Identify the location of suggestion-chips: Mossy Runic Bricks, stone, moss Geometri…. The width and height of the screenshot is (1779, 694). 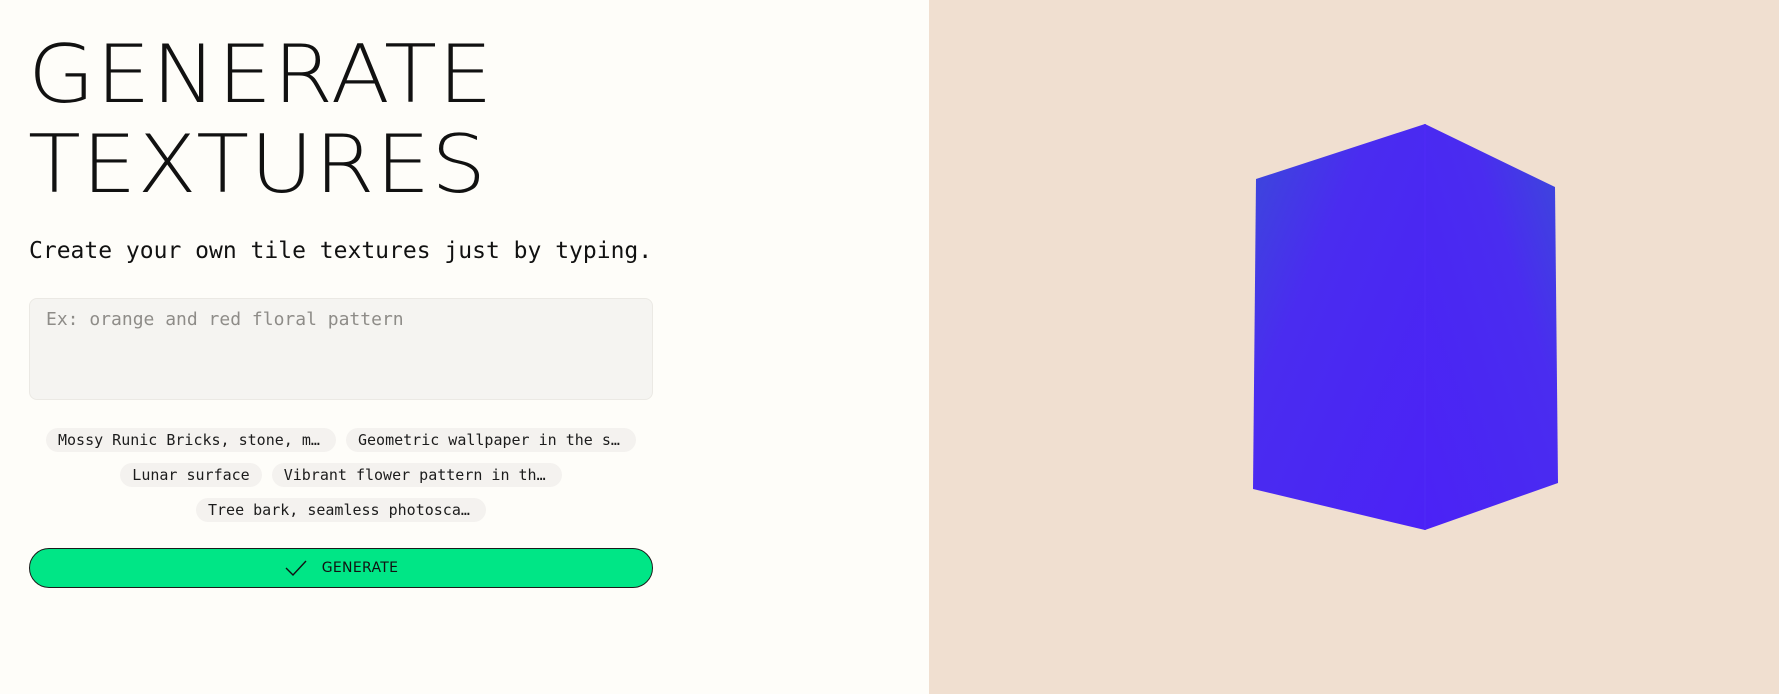
(341, 475).